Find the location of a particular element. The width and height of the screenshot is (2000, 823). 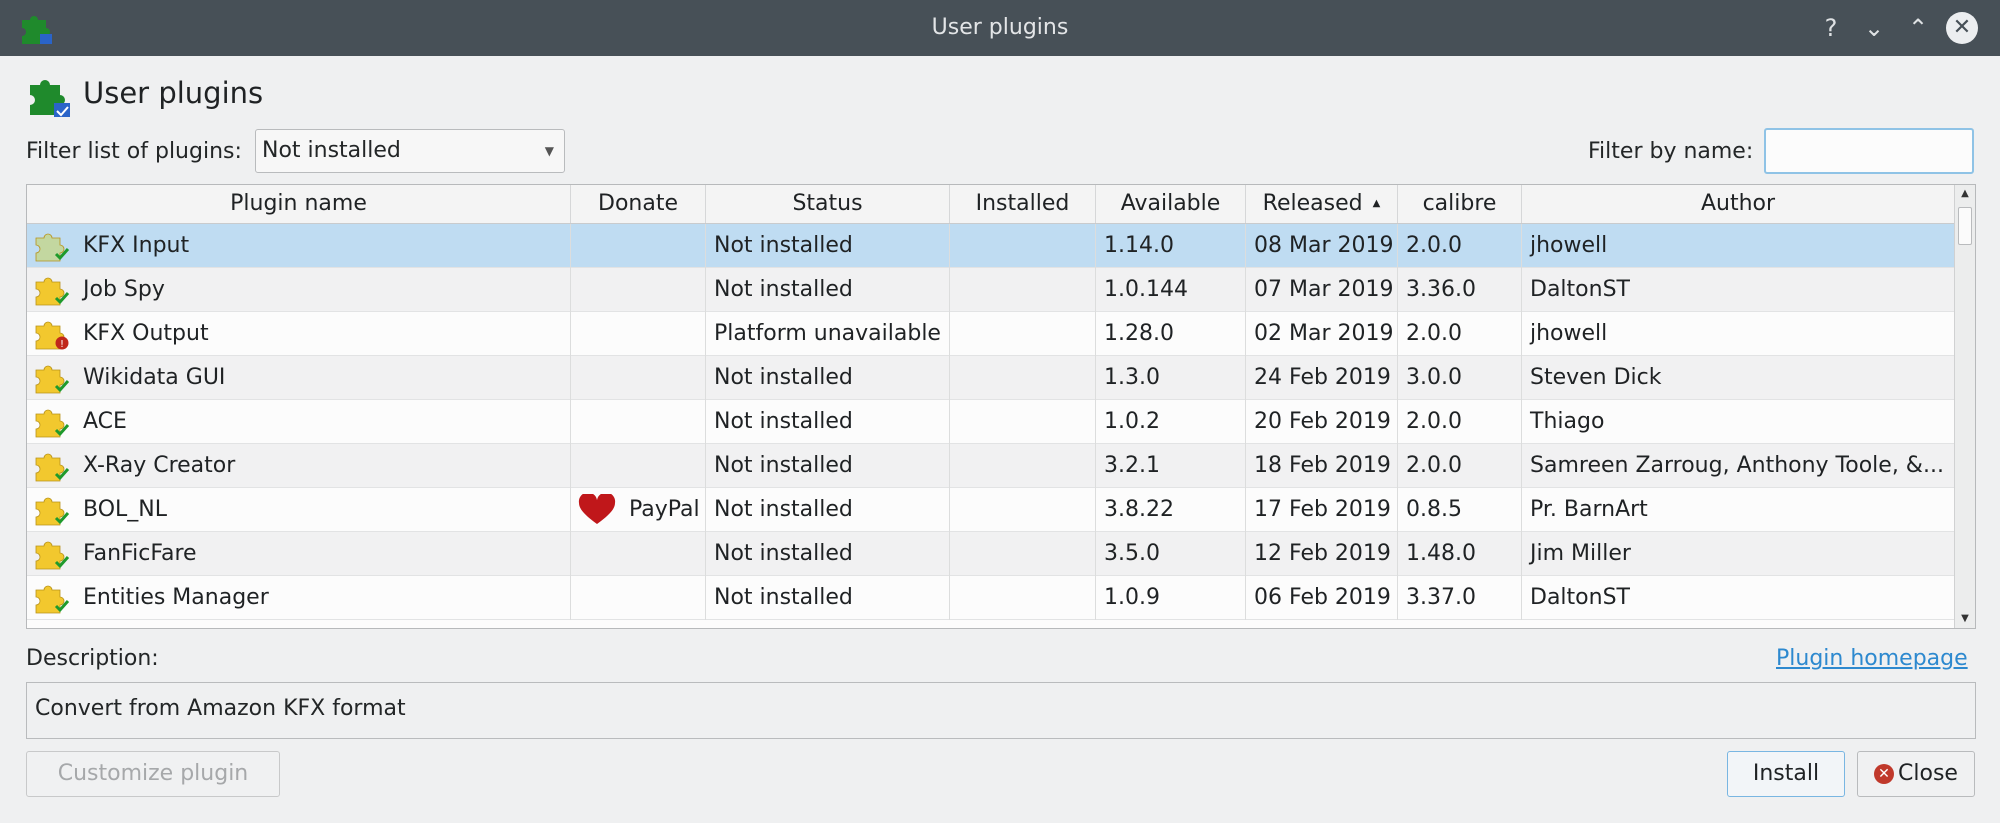

filter-by-name-input is located at coordinates (1869, 151).